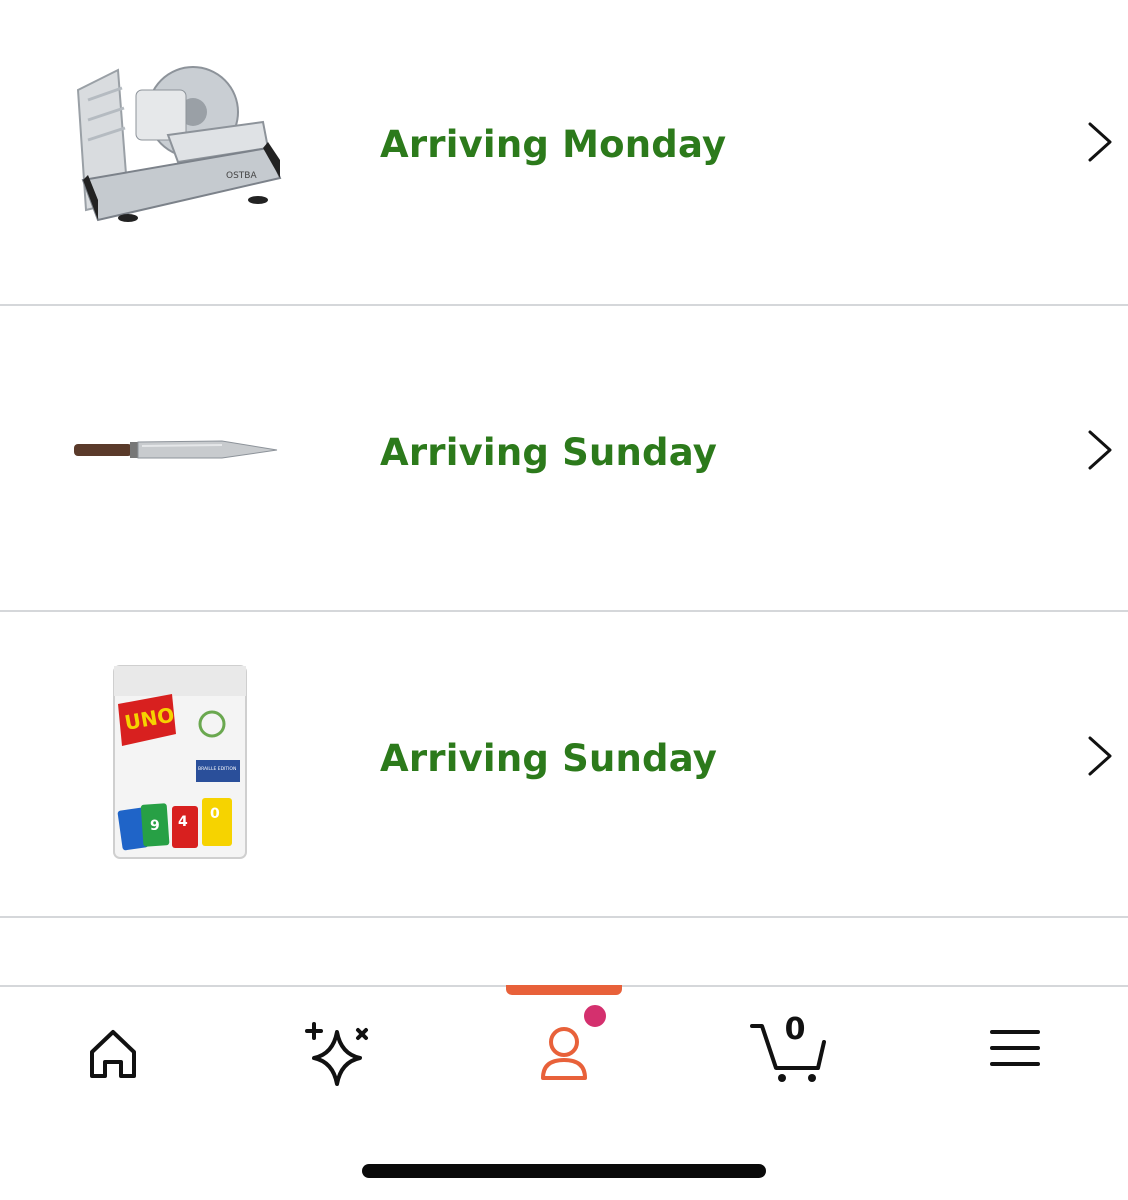  I want to click on tab-home, so click(113, 1052).